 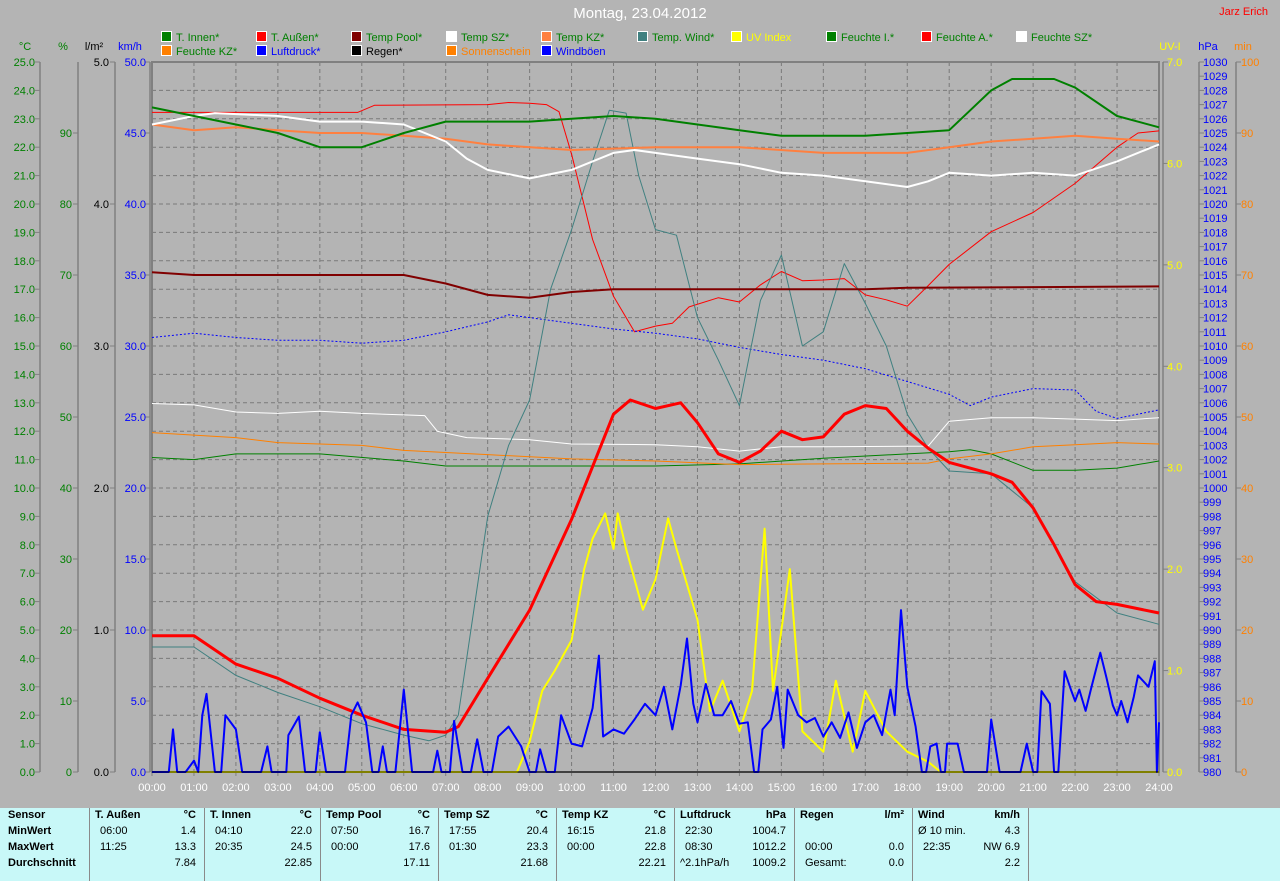 I want to click on legend-item: Windböen, so click(x=573, y=51).